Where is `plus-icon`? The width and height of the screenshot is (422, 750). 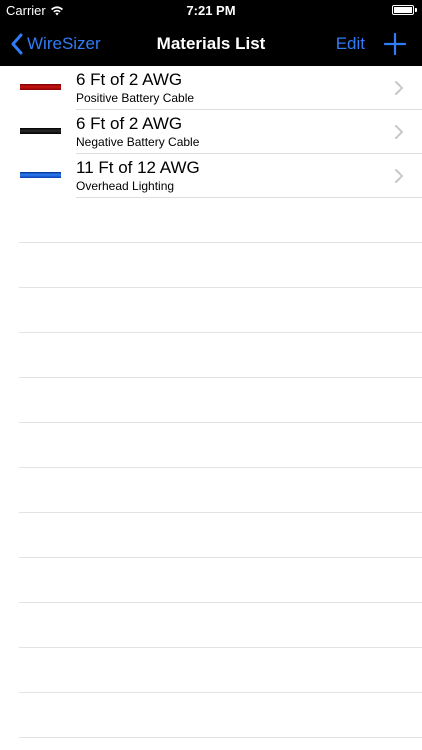 plus-icon is located at coordinates (395, 44).